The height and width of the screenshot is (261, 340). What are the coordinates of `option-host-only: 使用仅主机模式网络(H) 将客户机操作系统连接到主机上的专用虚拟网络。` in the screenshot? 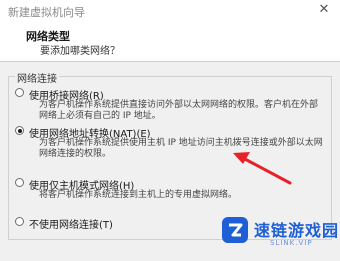 It's located at (171, 193).